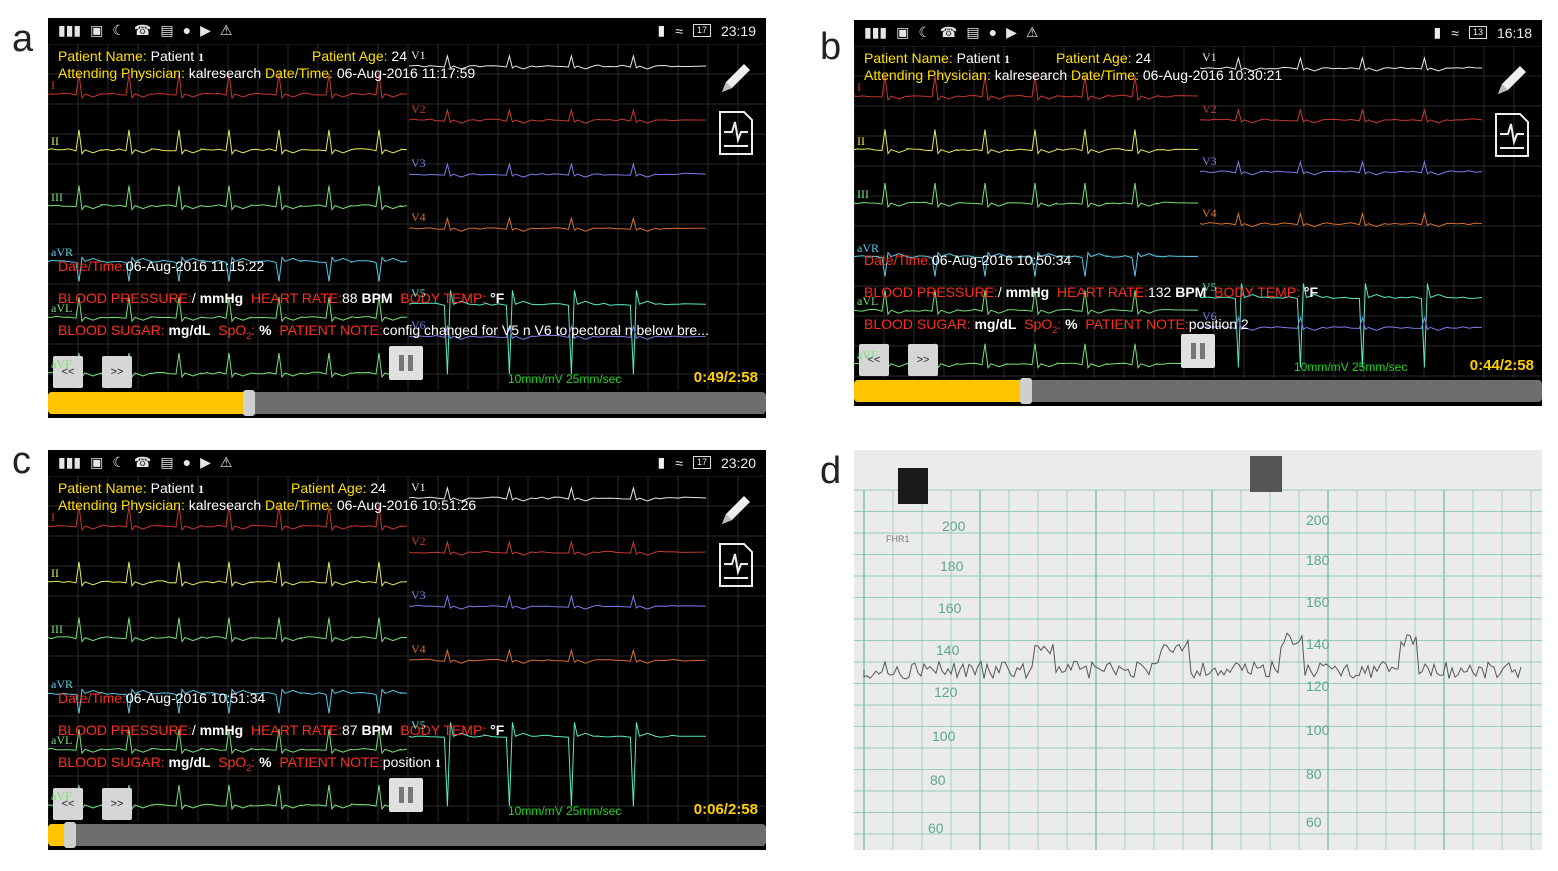 This screenshot has width=1558, height=871. I want to click on playback-time: 0:06/2:58, so click(725, 809).